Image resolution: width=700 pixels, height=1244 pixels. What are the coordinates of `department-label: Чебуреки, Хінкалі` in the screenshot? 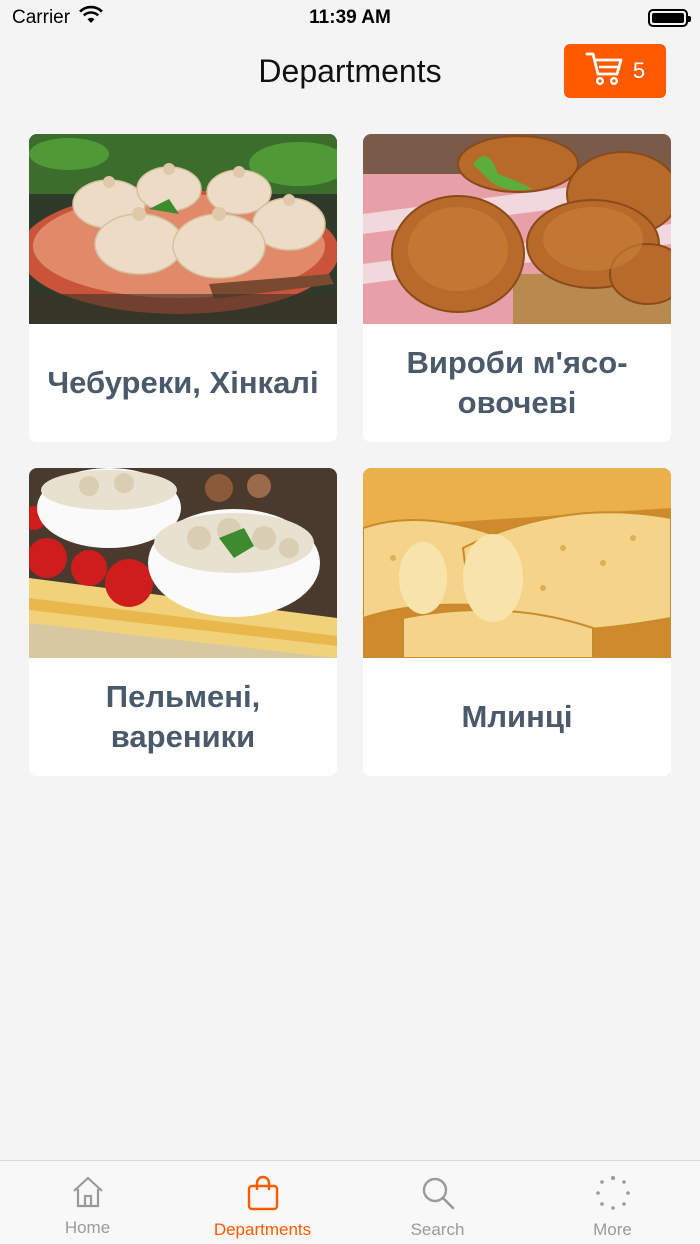 It's located at (183, 382).